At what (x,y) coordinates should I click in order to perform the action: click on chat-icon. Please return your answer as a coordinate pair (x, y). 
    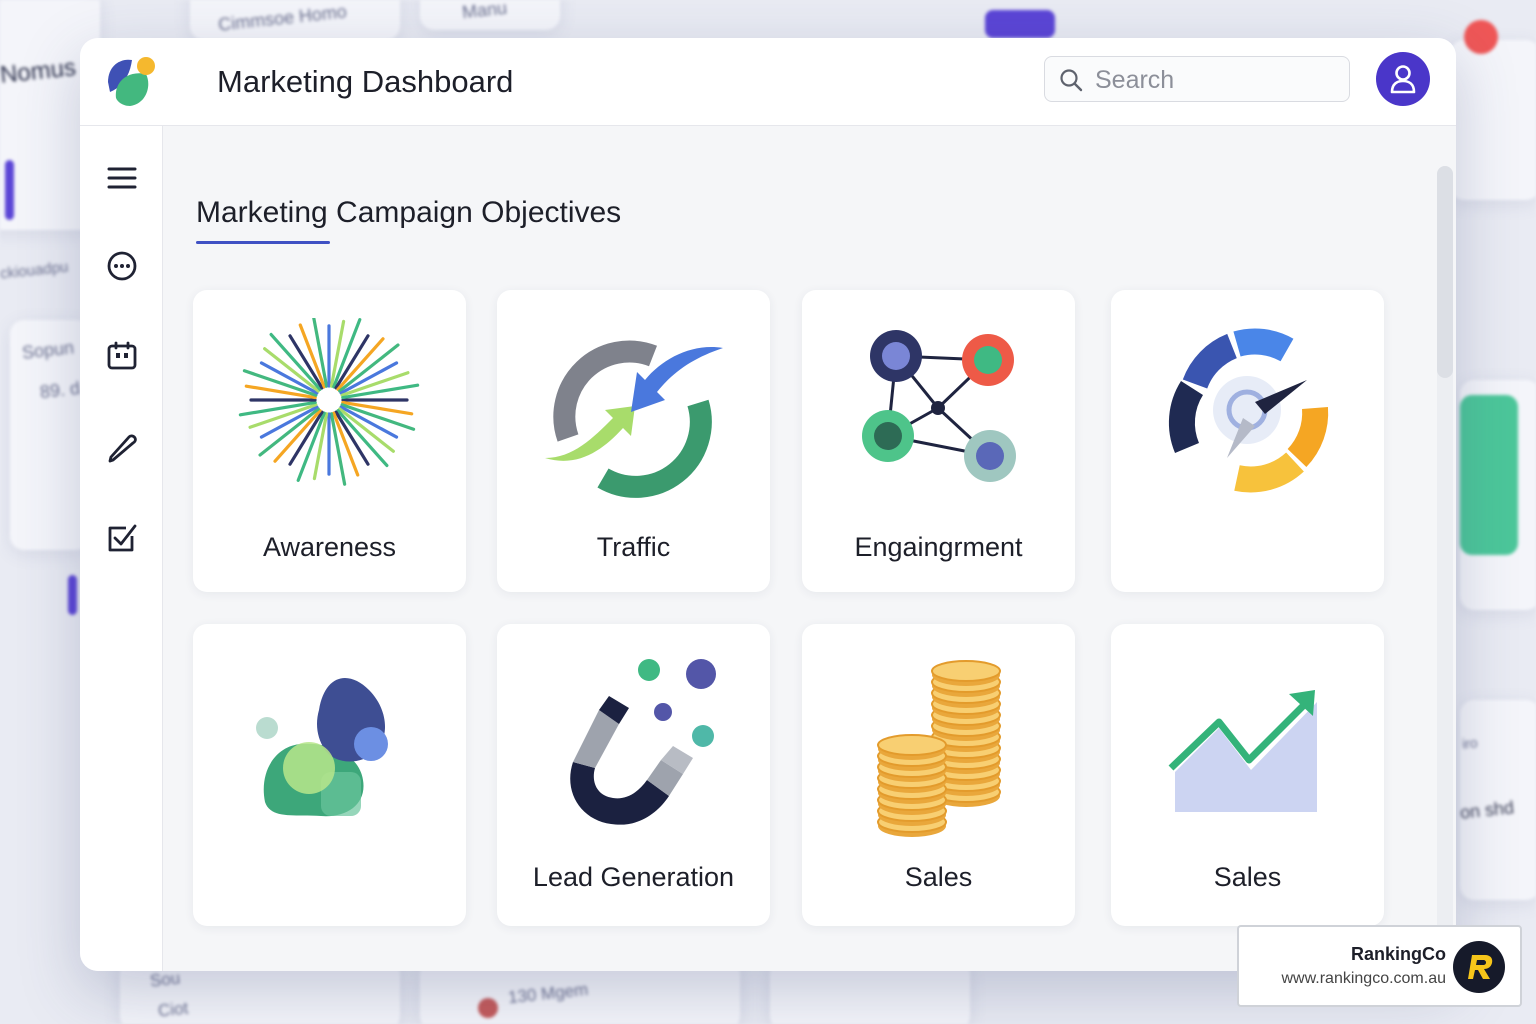
    Looking at the image, I should click on (122, 266).